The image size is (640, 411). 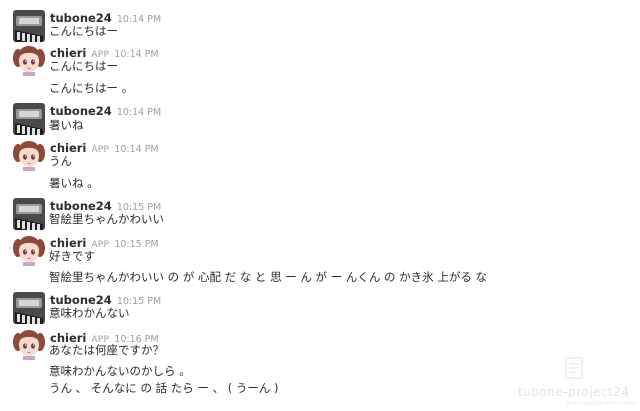 What do you see at coordinates (136, 244) in the screenshot?
I see `message-timestamp: 10:15 PM` at bounding box center [136, 244].